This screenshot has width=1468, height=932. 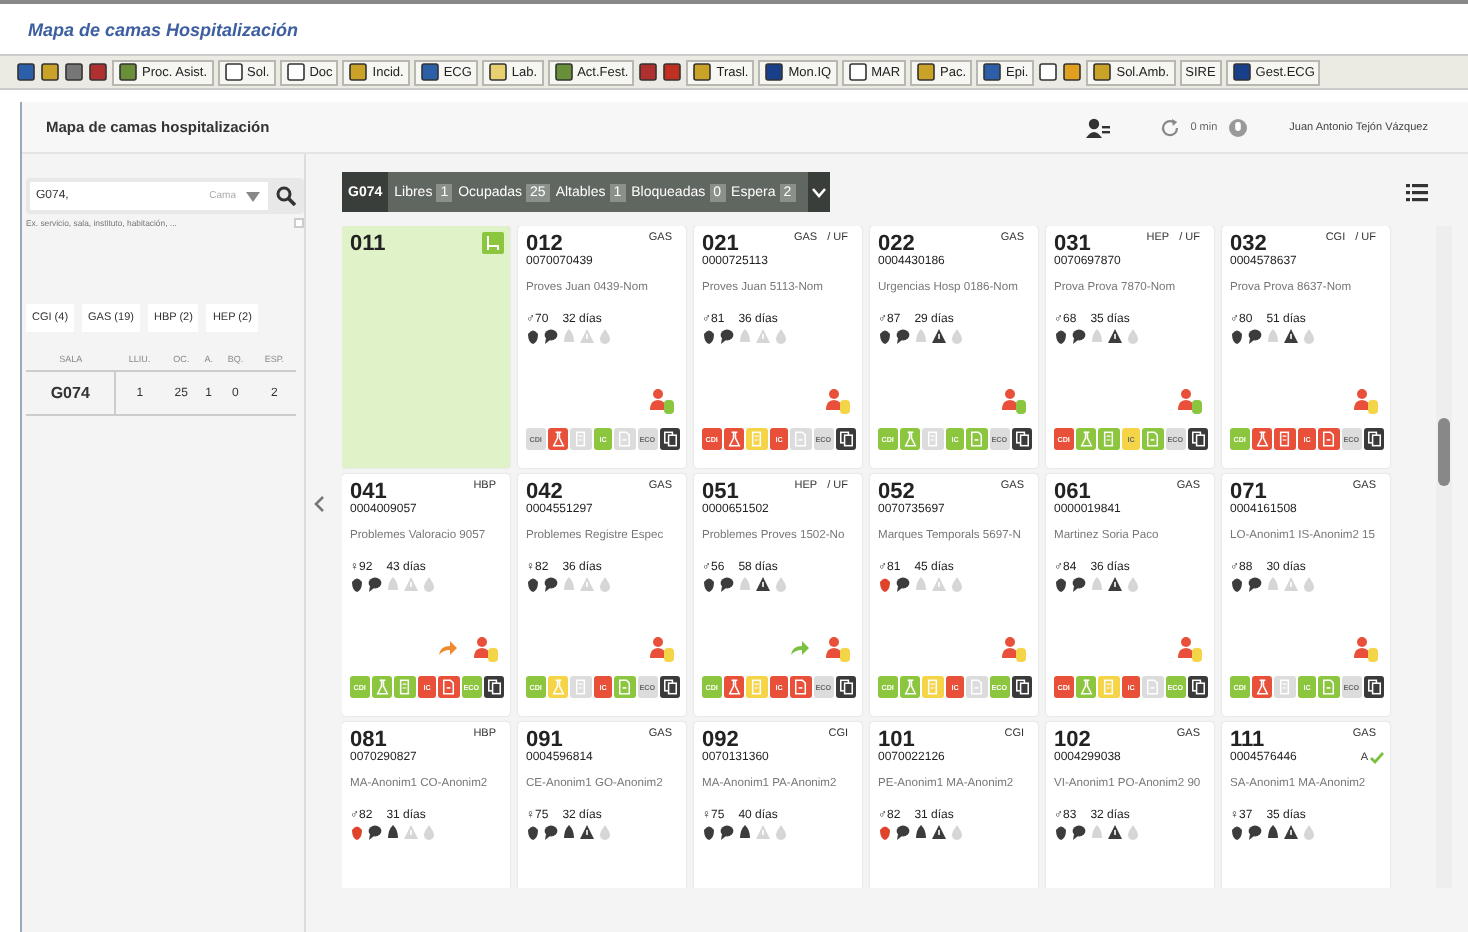 What do you see at coordinates (253, 196) in the screenshot?
I see `caret-icon` at bounding box center [253, 196].